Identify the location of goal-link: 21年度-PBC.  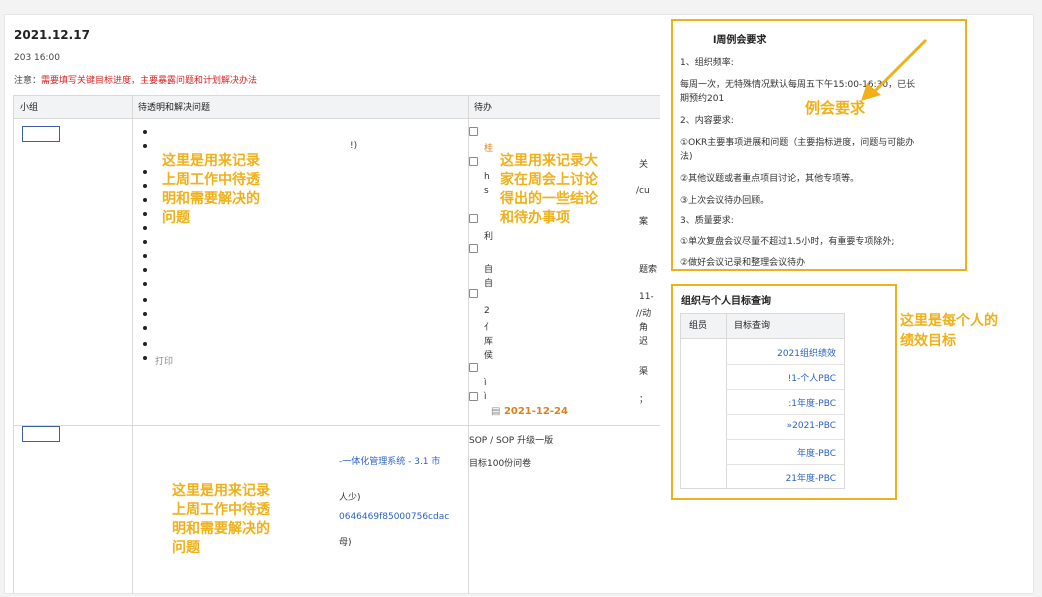
(811, 477).